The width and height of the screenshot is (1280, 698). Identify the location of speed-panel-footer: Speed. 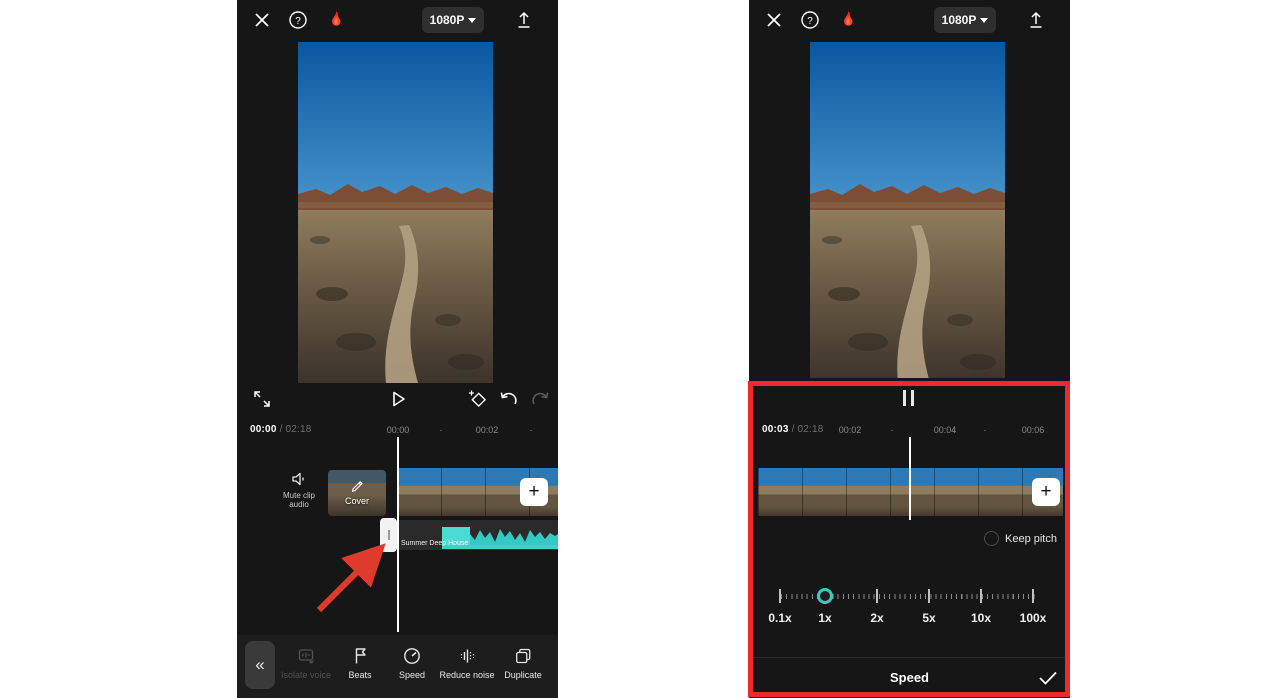
(909, 677).